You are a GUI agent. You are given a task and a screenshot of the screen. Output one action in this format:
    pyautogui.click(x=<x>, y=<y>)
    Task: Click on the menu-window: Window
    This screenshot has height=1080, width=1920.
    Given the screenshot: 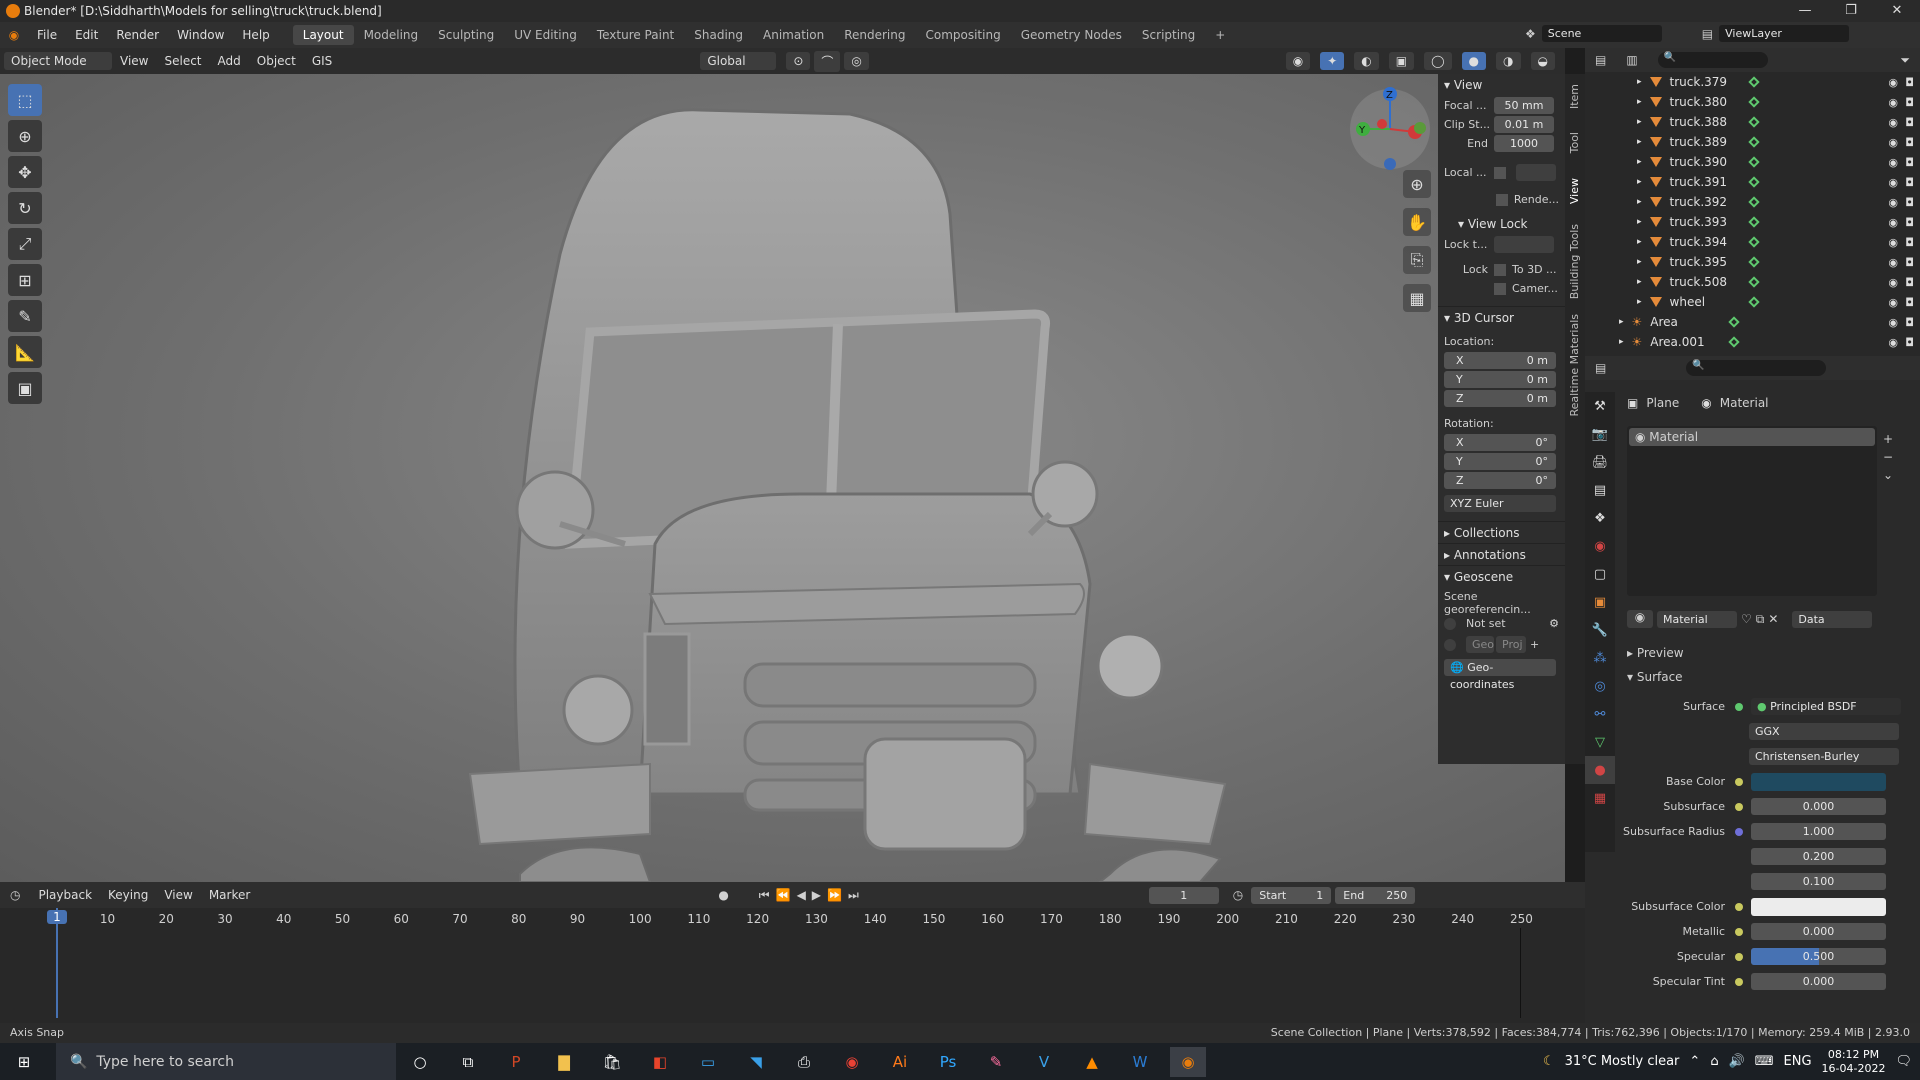 What is the action you would take?
    pyautogui.click(x=200, y=35)
    